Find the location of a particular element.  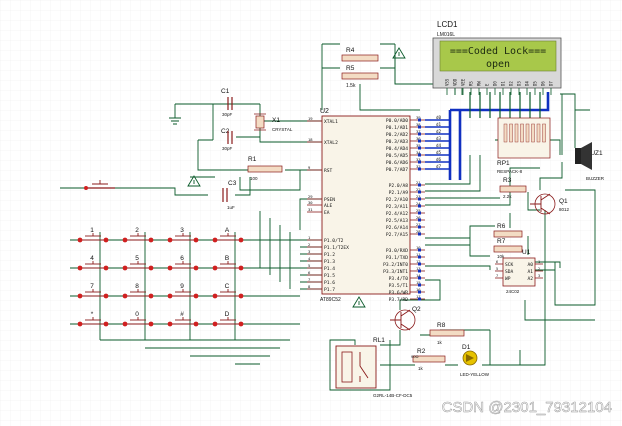

keypad-key-label: D is located at coordinates (227, 314).